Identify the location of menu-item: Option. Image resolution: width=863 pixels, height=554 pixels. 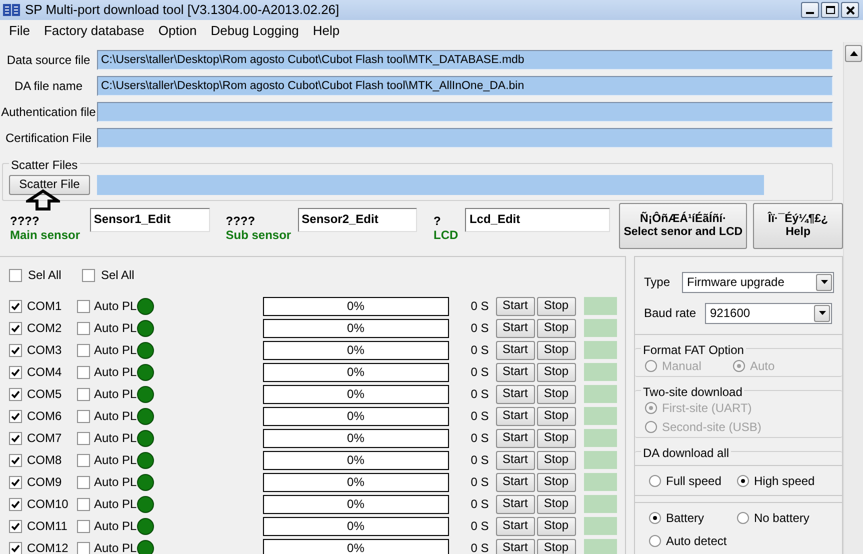
(177, 31).